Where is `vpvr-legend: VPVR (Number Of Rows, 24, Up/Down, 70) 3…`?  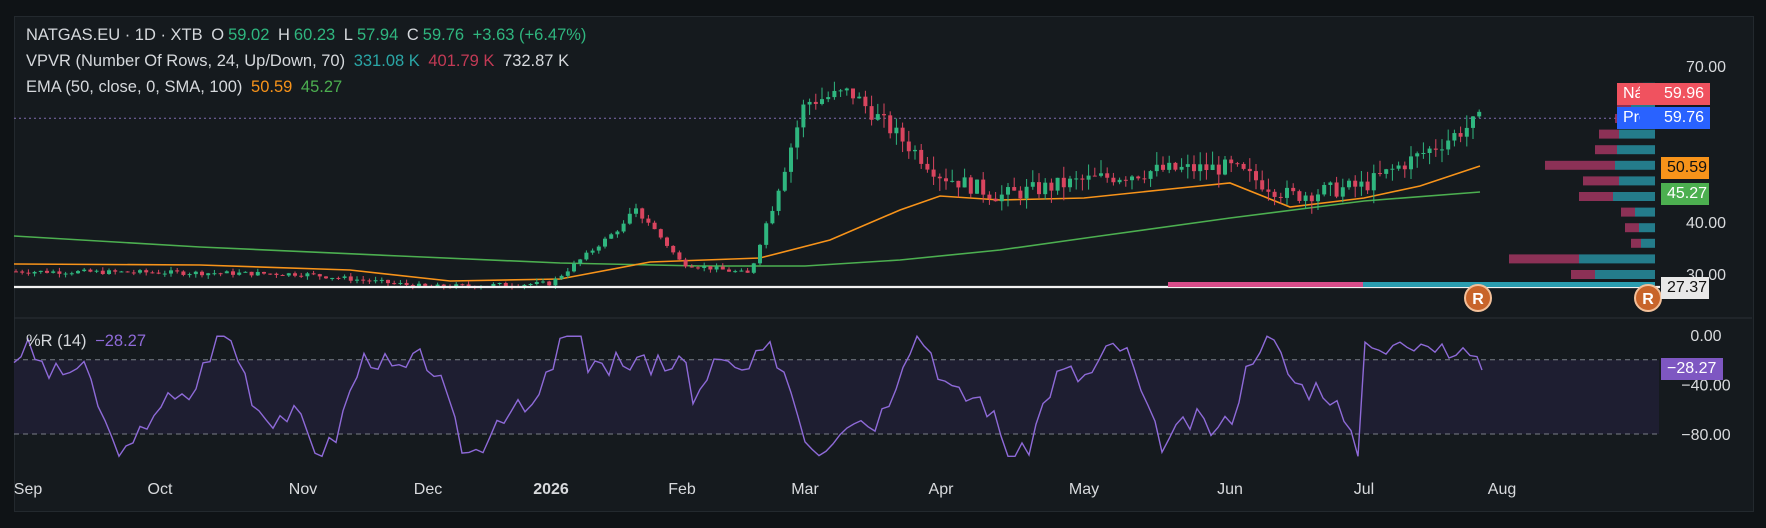
vpvr-legend: VPVR (Number Of Rows, 24, Up/Down, 70) 3… is located at coordinates (299, 61).